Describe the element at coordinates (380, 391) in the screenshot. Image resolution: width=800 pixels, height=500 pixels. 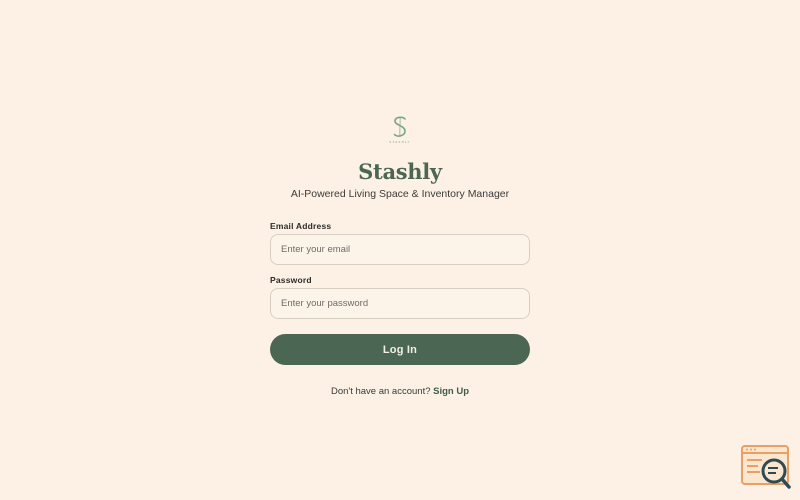
I see `signup-prompt: Don't have an account?` at that location.